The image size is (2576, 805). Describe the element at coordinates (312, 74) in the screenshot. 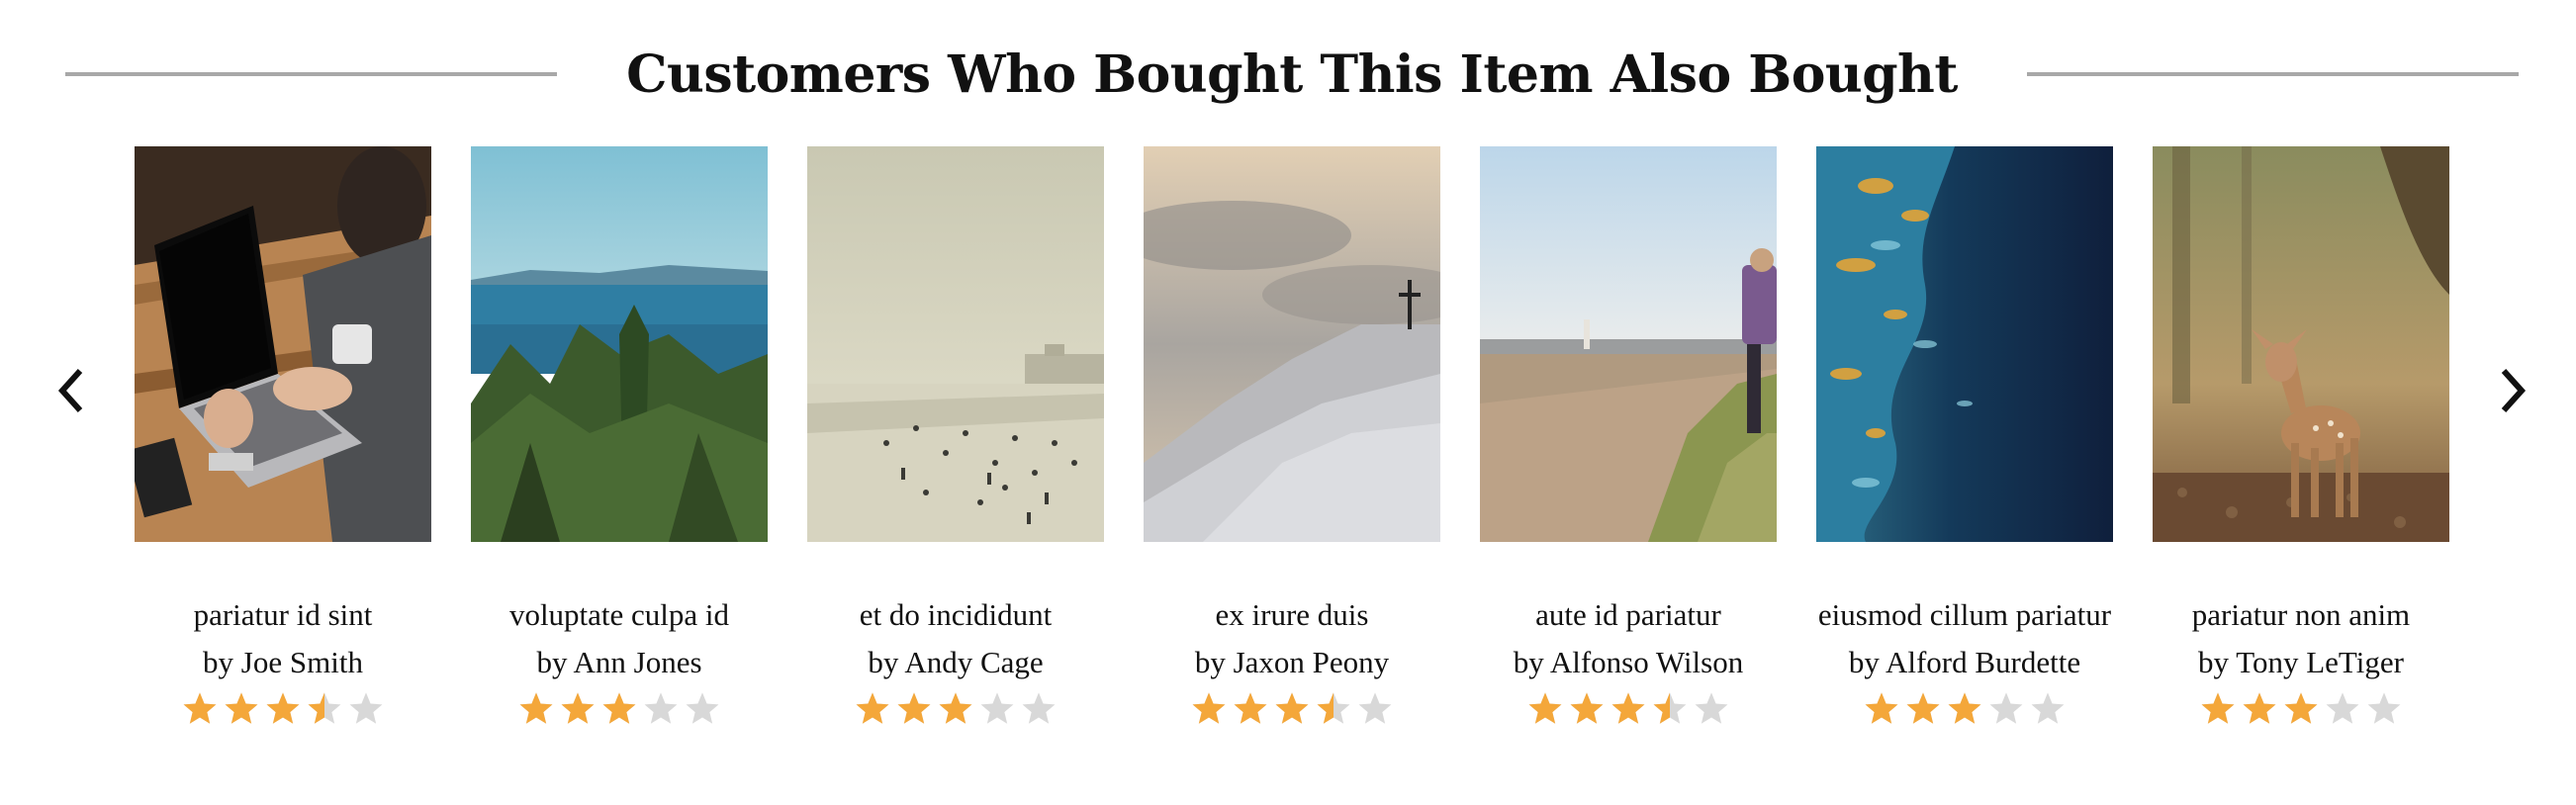

I see `header-rule-left` at that location.